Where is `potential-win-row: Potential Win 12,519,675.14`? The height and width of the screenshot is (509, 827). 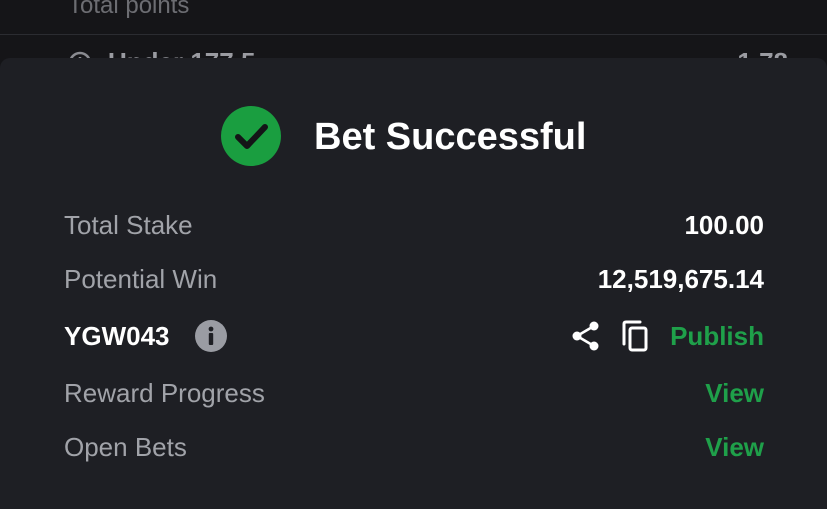
potential-win-row: Potential Win 12,519,675.14 is located at coordinates (414, 284).